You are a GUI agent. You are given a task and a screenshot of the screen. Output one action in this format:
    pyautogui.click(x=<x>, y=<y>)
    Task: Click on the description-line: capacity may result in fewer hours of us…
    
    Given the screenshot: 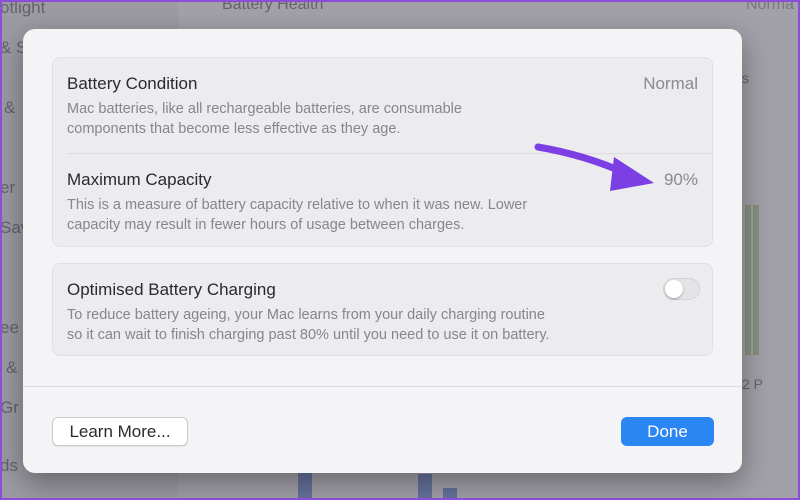 What is the action you would take?
    pyautogui.click(x=266, y=225)
    